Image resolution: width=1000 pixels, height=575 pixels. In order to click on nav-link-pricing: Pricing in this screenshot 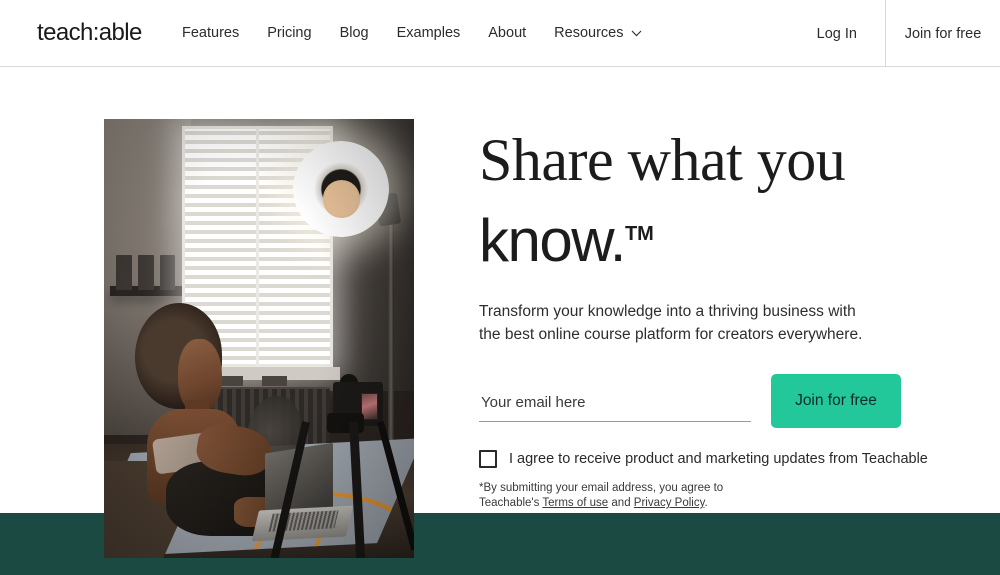, I will do `click(289, 33)`.